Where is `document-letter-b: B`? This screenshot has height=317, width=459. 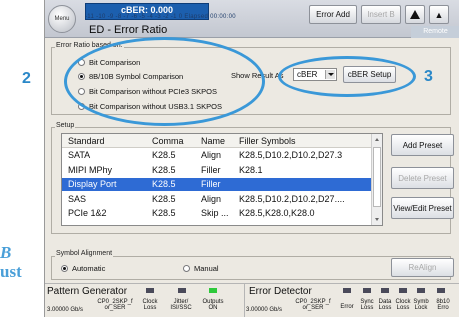 document-letter-b: B is located at coordinates (6, 252).